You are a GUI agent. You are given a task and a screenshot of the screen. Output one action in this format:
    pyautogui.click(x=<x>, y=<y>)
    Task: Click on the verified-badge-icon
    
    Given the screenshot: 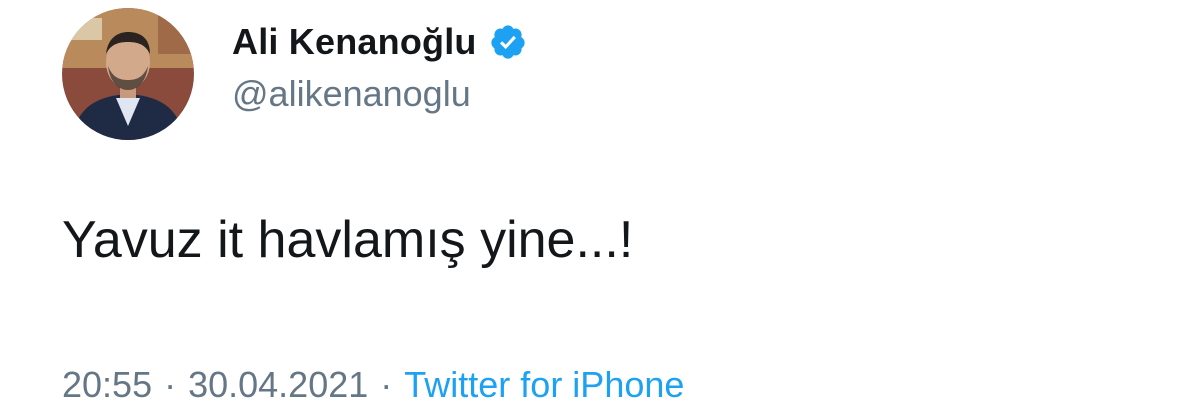 What is the action you would take?
    pyautogui.click(x=508, y=42)
    